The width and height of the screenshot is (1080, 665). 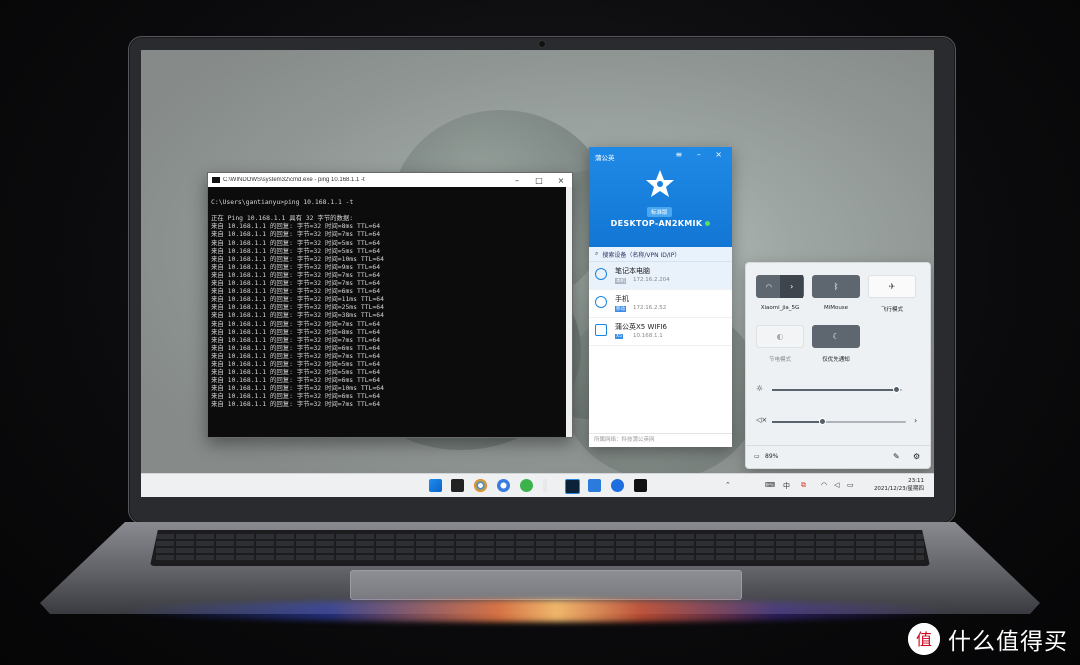 I want to click on wifi-label: Xiaomi_jia_5G, so click(x=780, y=308).